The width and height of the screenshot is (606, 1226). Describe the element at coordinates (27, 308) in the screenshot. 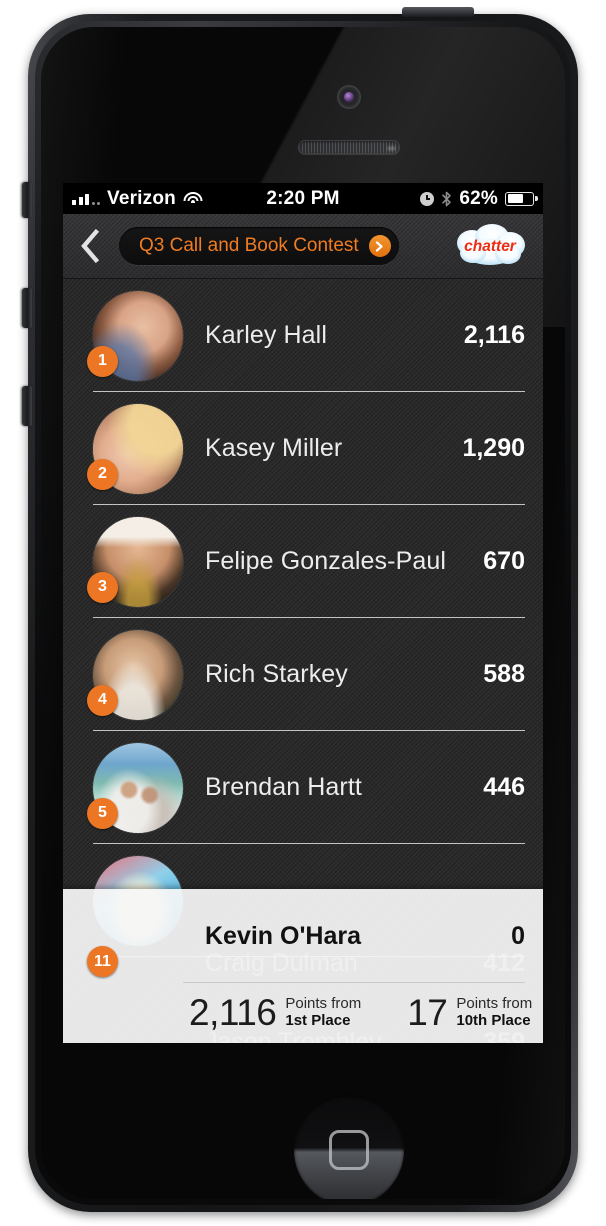

I see `volume-up-button` at that location.